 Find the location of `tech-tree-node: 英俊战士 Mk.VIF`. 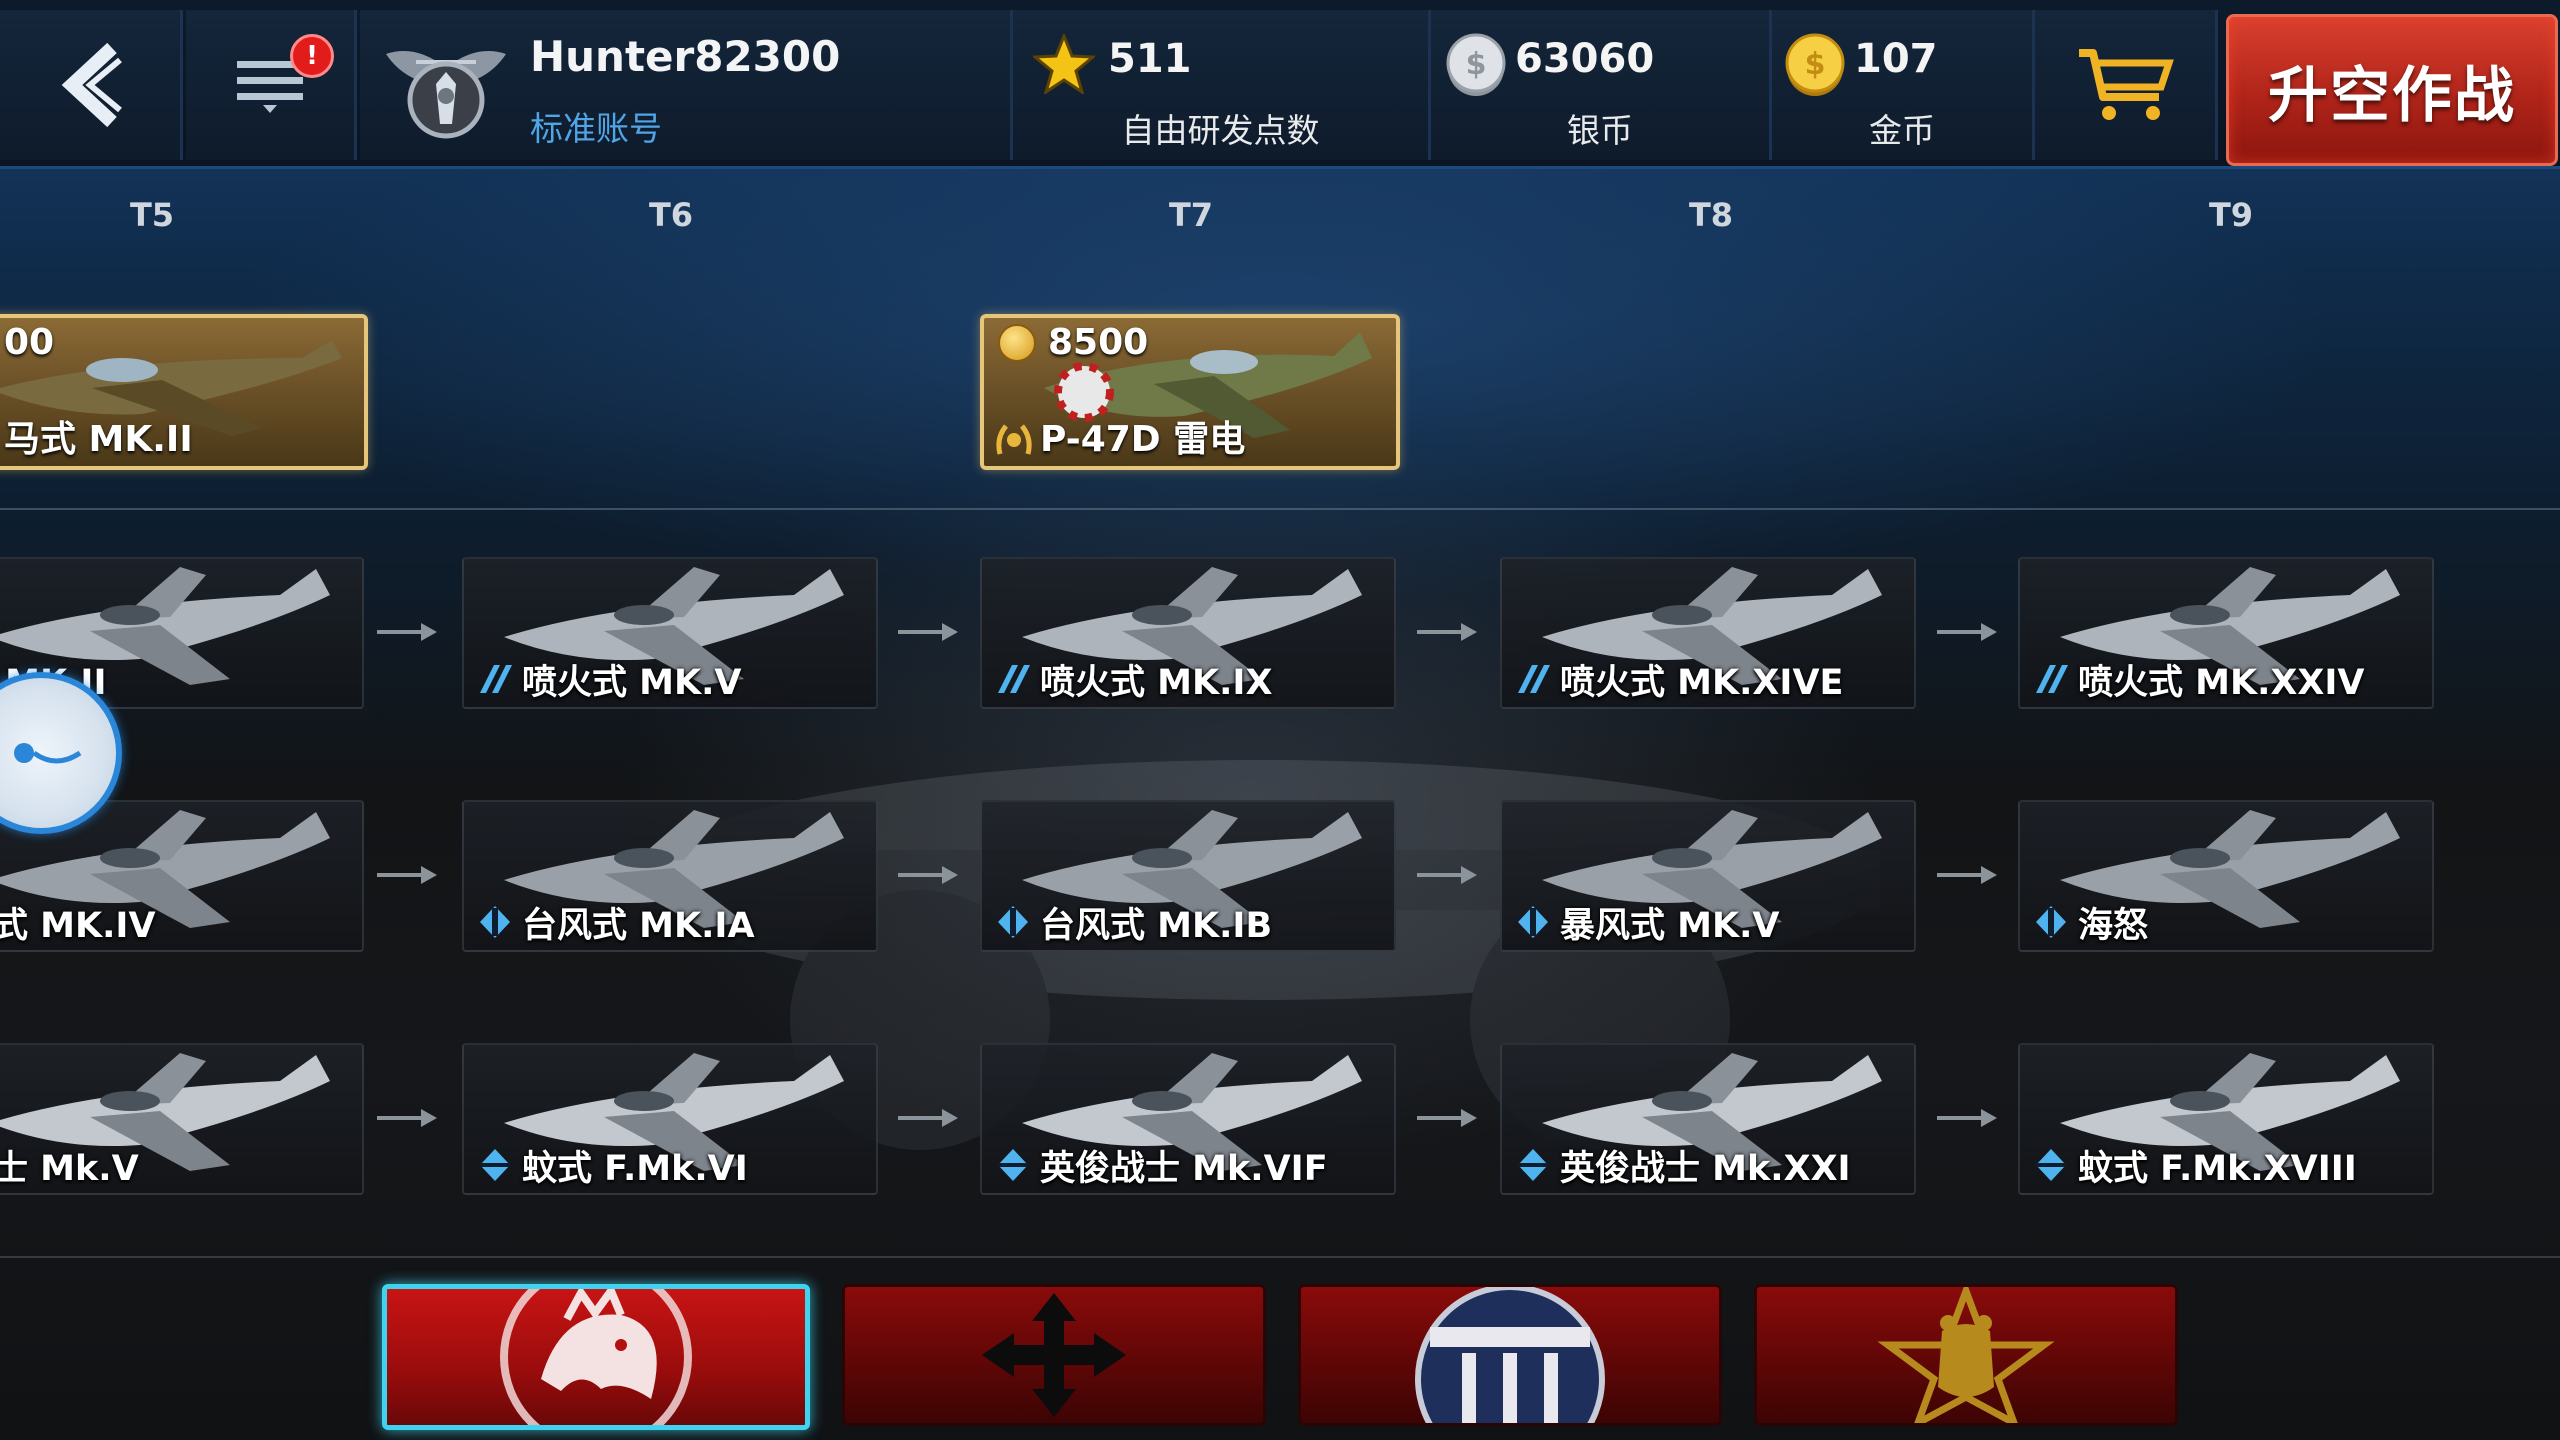

tech-tree-node: 英俊战士 Mk.VIF is located at coordinates (1188, 1119).